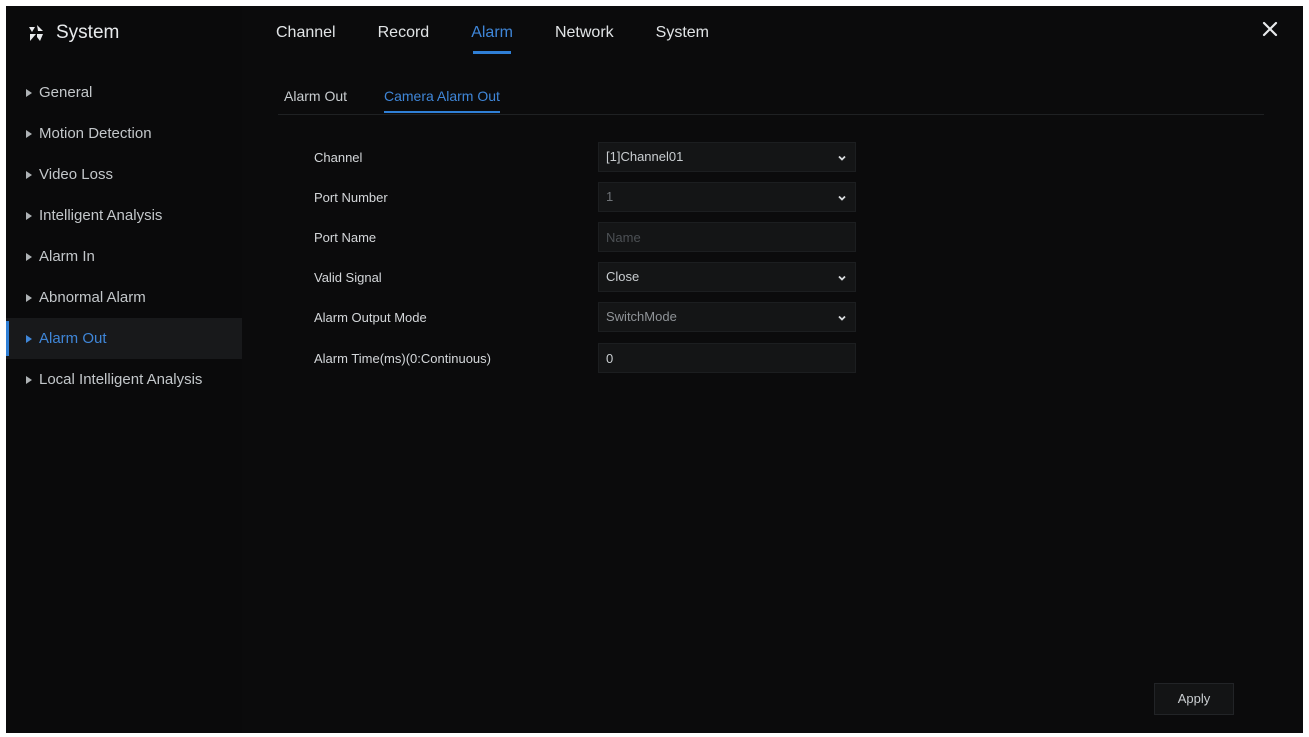 The image size is (1309, 737). Describe the element at coordinates (36, 33) in the screenshot. I see `system-logo-icon` at that location.